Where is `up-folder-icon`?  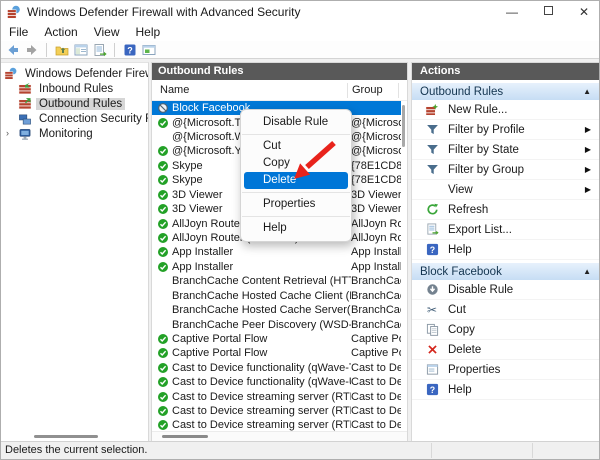 up-folder-icon is located at coordinates (61, 49).